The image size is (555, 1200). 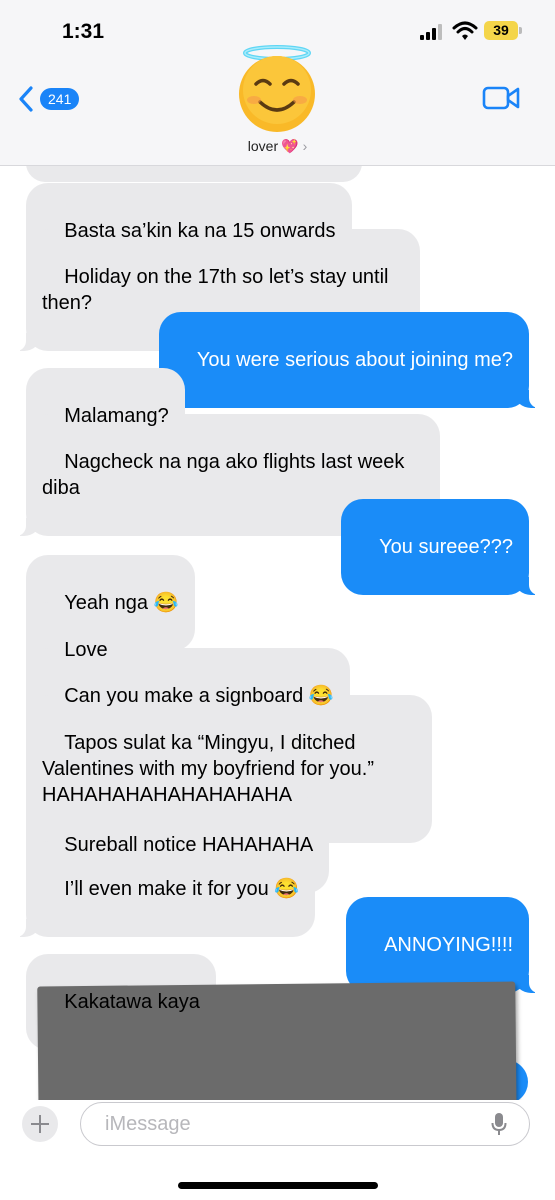 What do you see at coordinates (277, 1150) in the screenshot?
I see `message-composer` at bounding box center [277, 1150].